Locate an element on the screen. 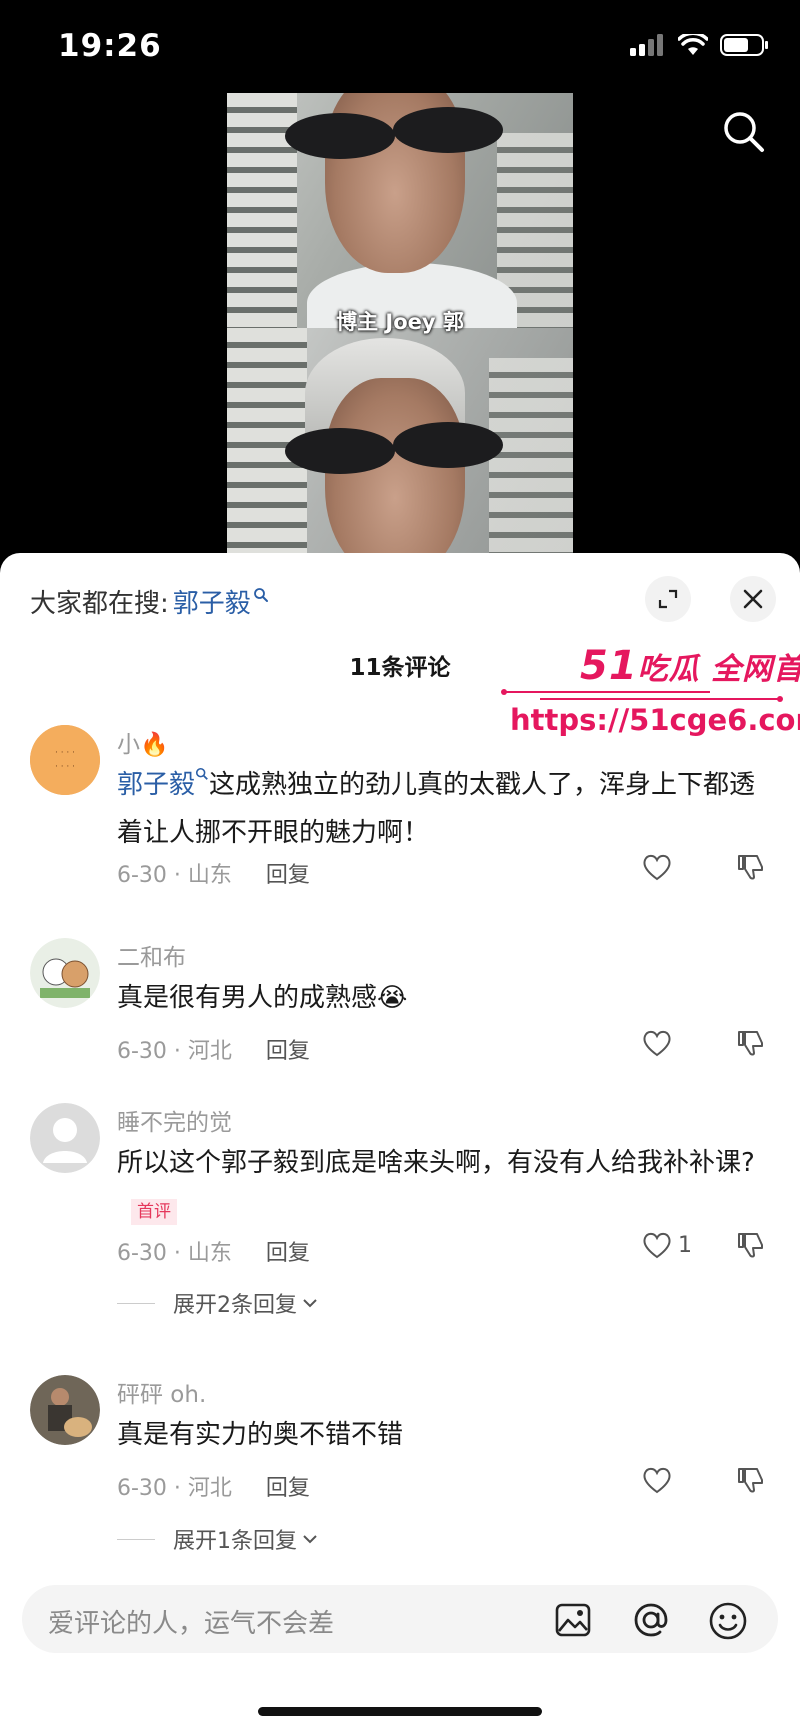 The height and width of the screenshot is (1731, 800). image-icon is located at coordinates (573, 1620).